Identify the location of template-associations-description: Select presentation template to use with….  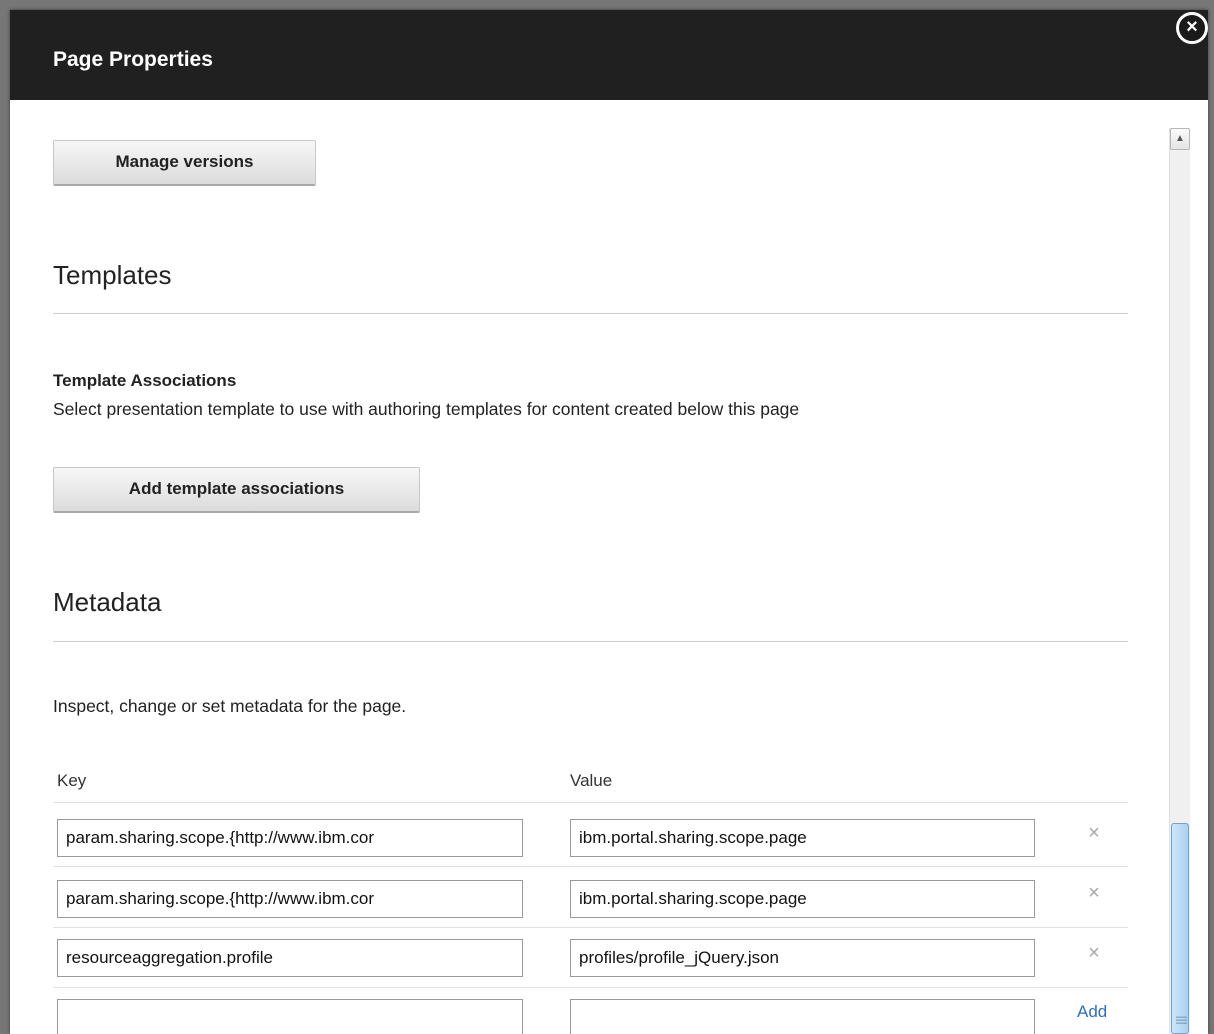
(426, 409).